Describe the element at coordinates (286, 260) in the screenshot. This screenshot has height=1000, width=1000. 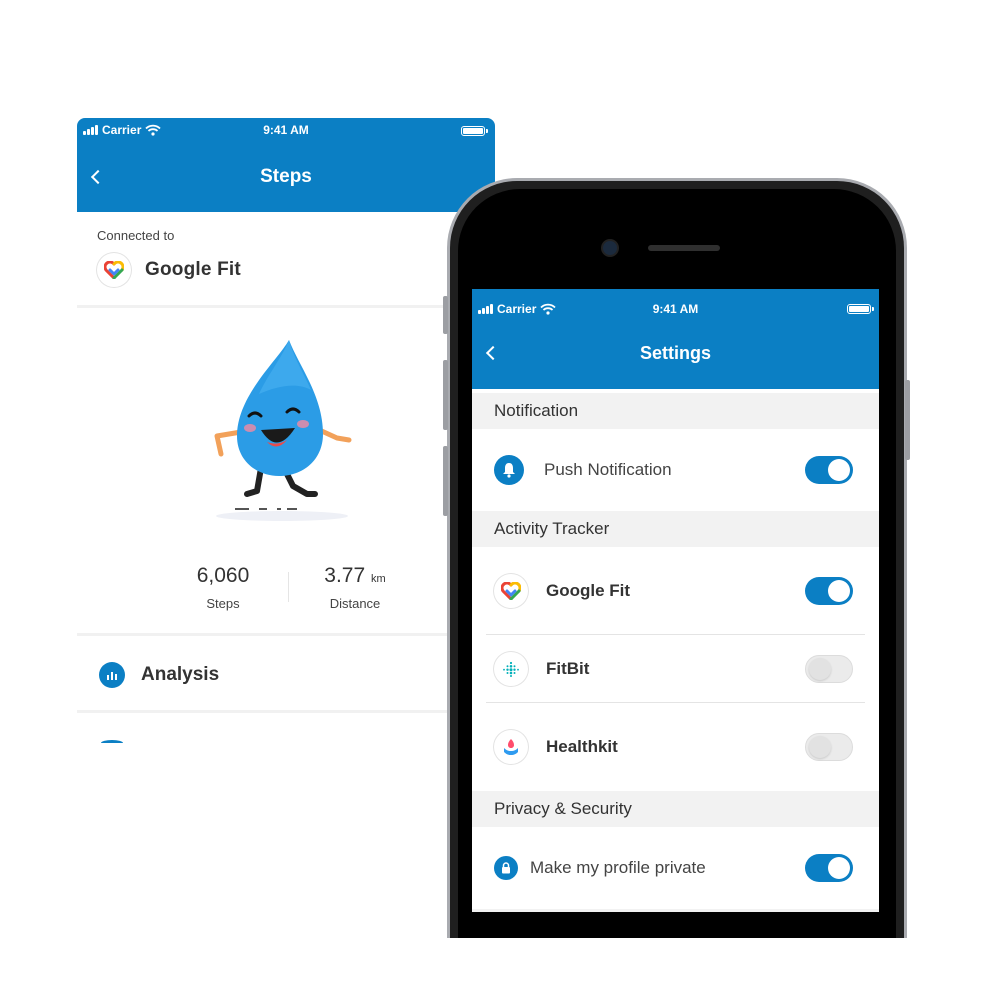
I see `connected-section: Connected to Google Fit` at that location.